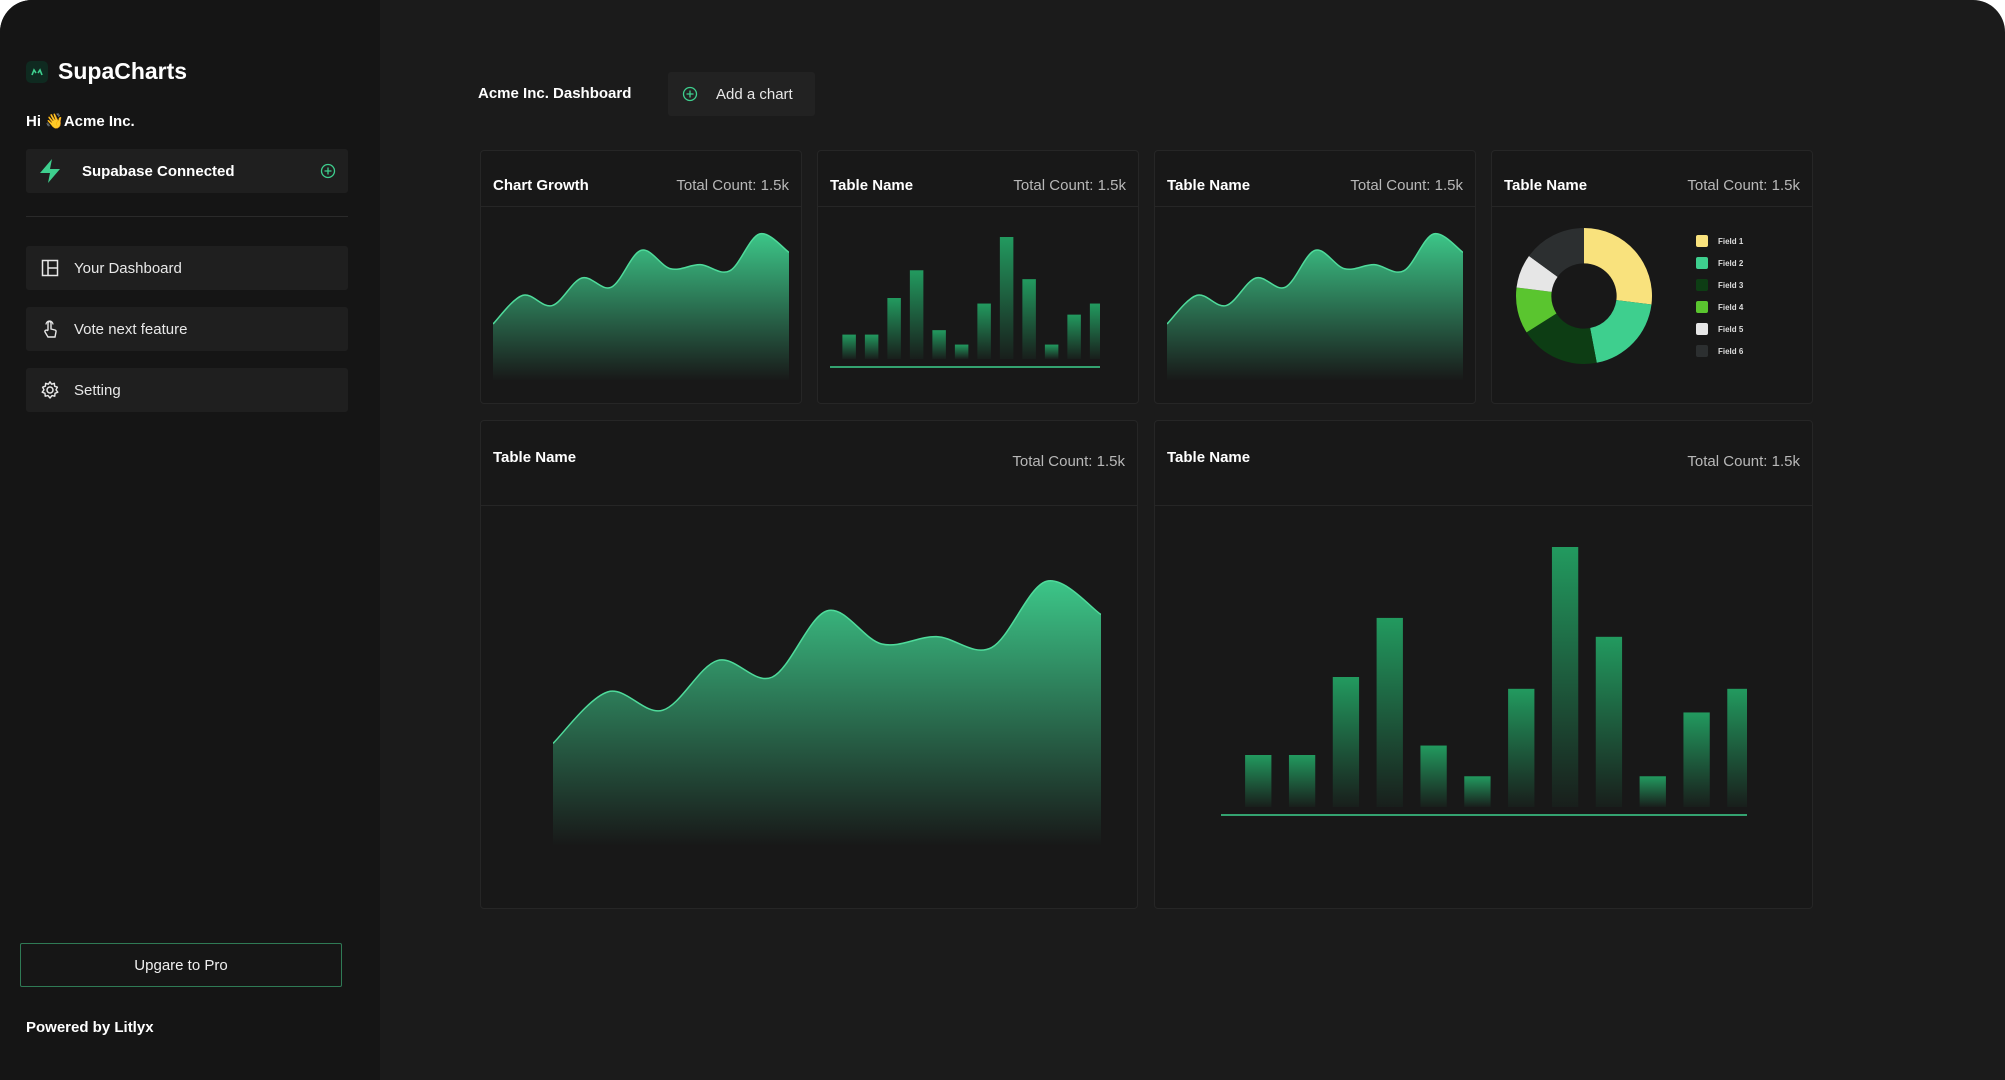  I want to click on sidebar-item-setting: Setting, so click(187, 390).